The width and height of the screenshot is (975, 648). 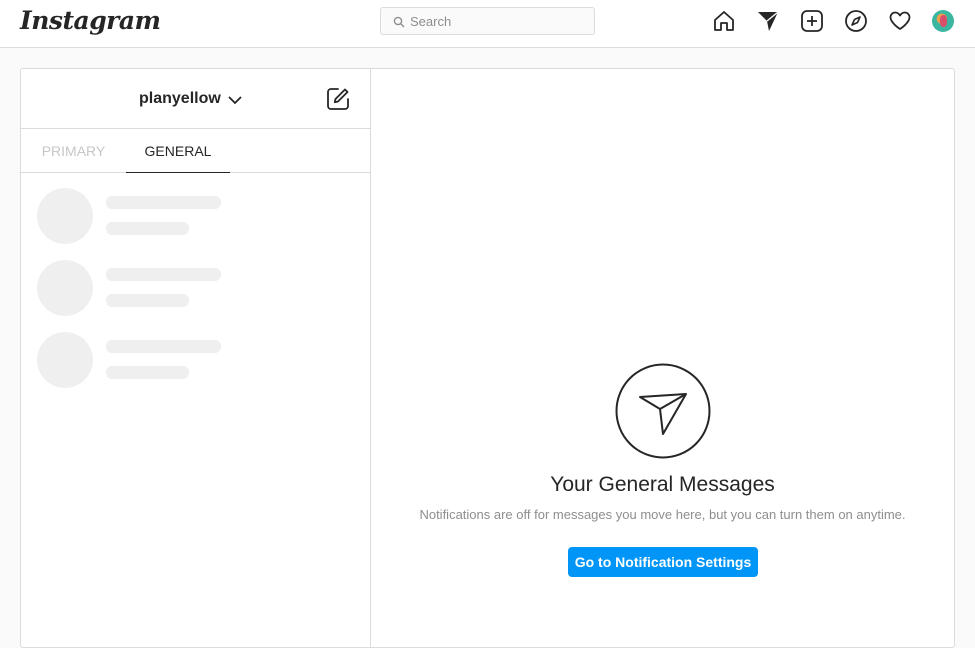 I want to click on inbox-header: planyellow, so click(x=195, y=99).